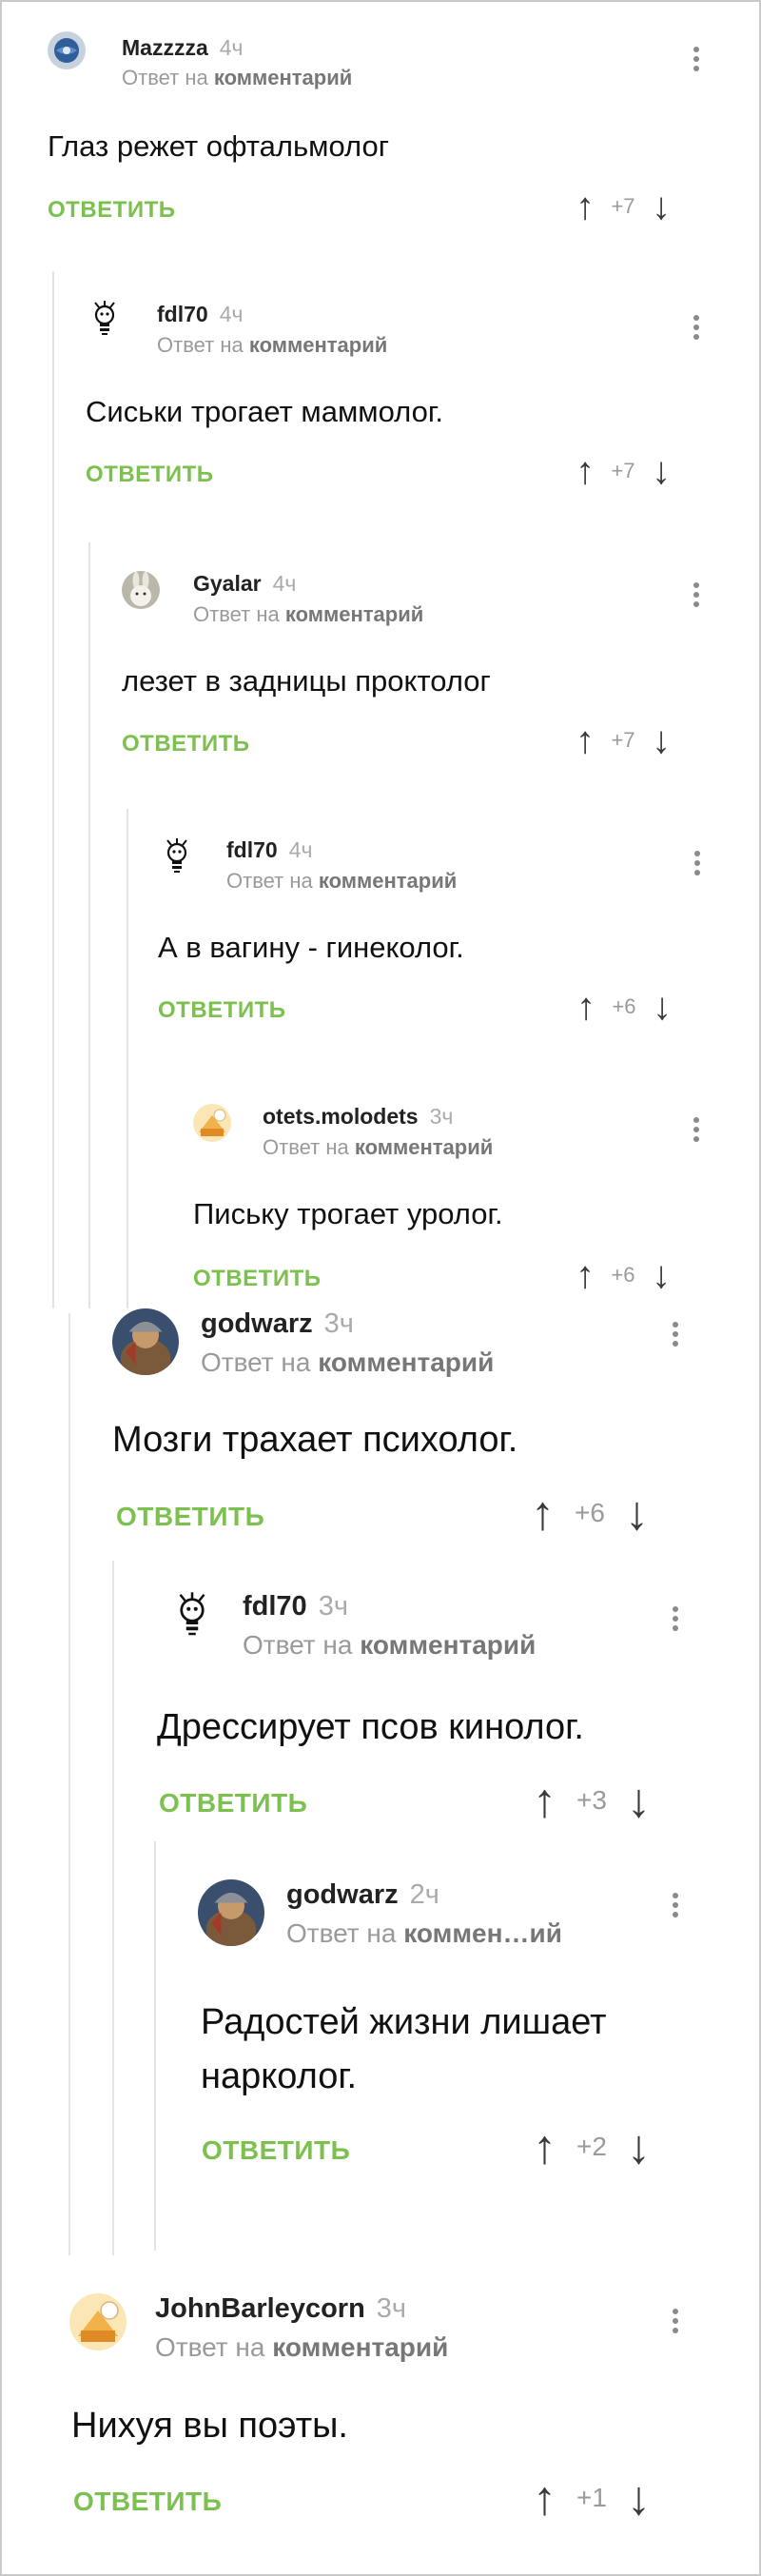  What do you see at coordinates (592, 2497) in the screenshot?
I see `rating-value: +1` at bounding box center [592, 2497].